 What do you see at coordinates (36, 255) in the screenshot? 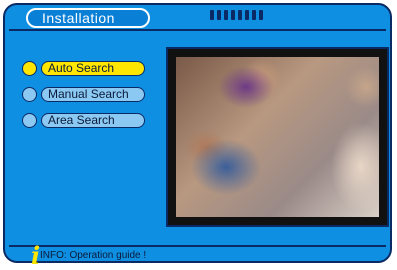
I see `info-icon: i` at bounding box center [36, 255].